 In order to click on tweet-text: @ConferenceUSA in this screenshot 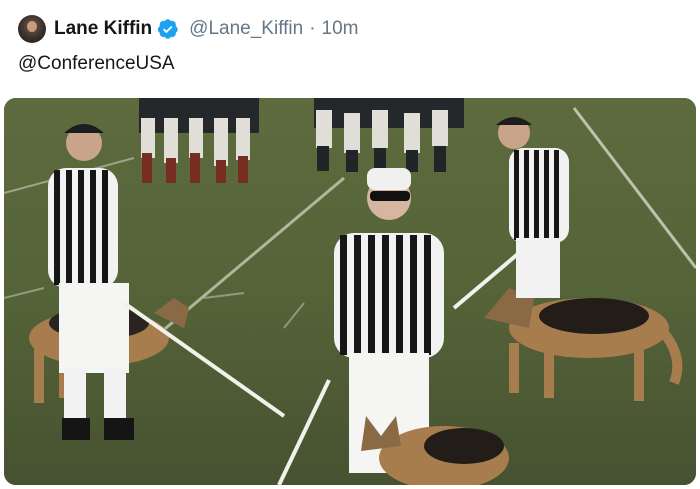, I will do `click(96, 64)`.